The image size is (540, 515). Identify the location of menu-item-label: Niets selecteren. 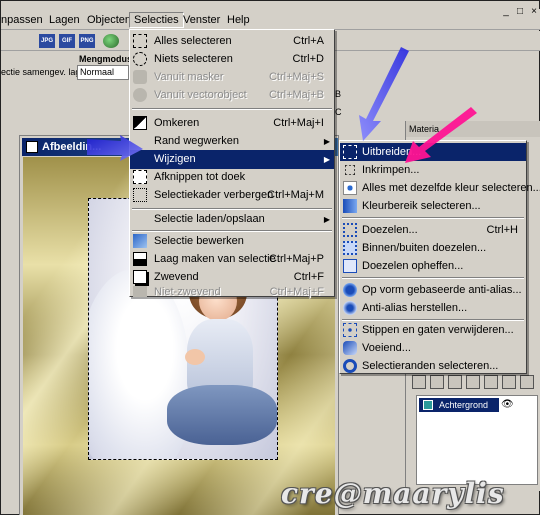
(193, 59).